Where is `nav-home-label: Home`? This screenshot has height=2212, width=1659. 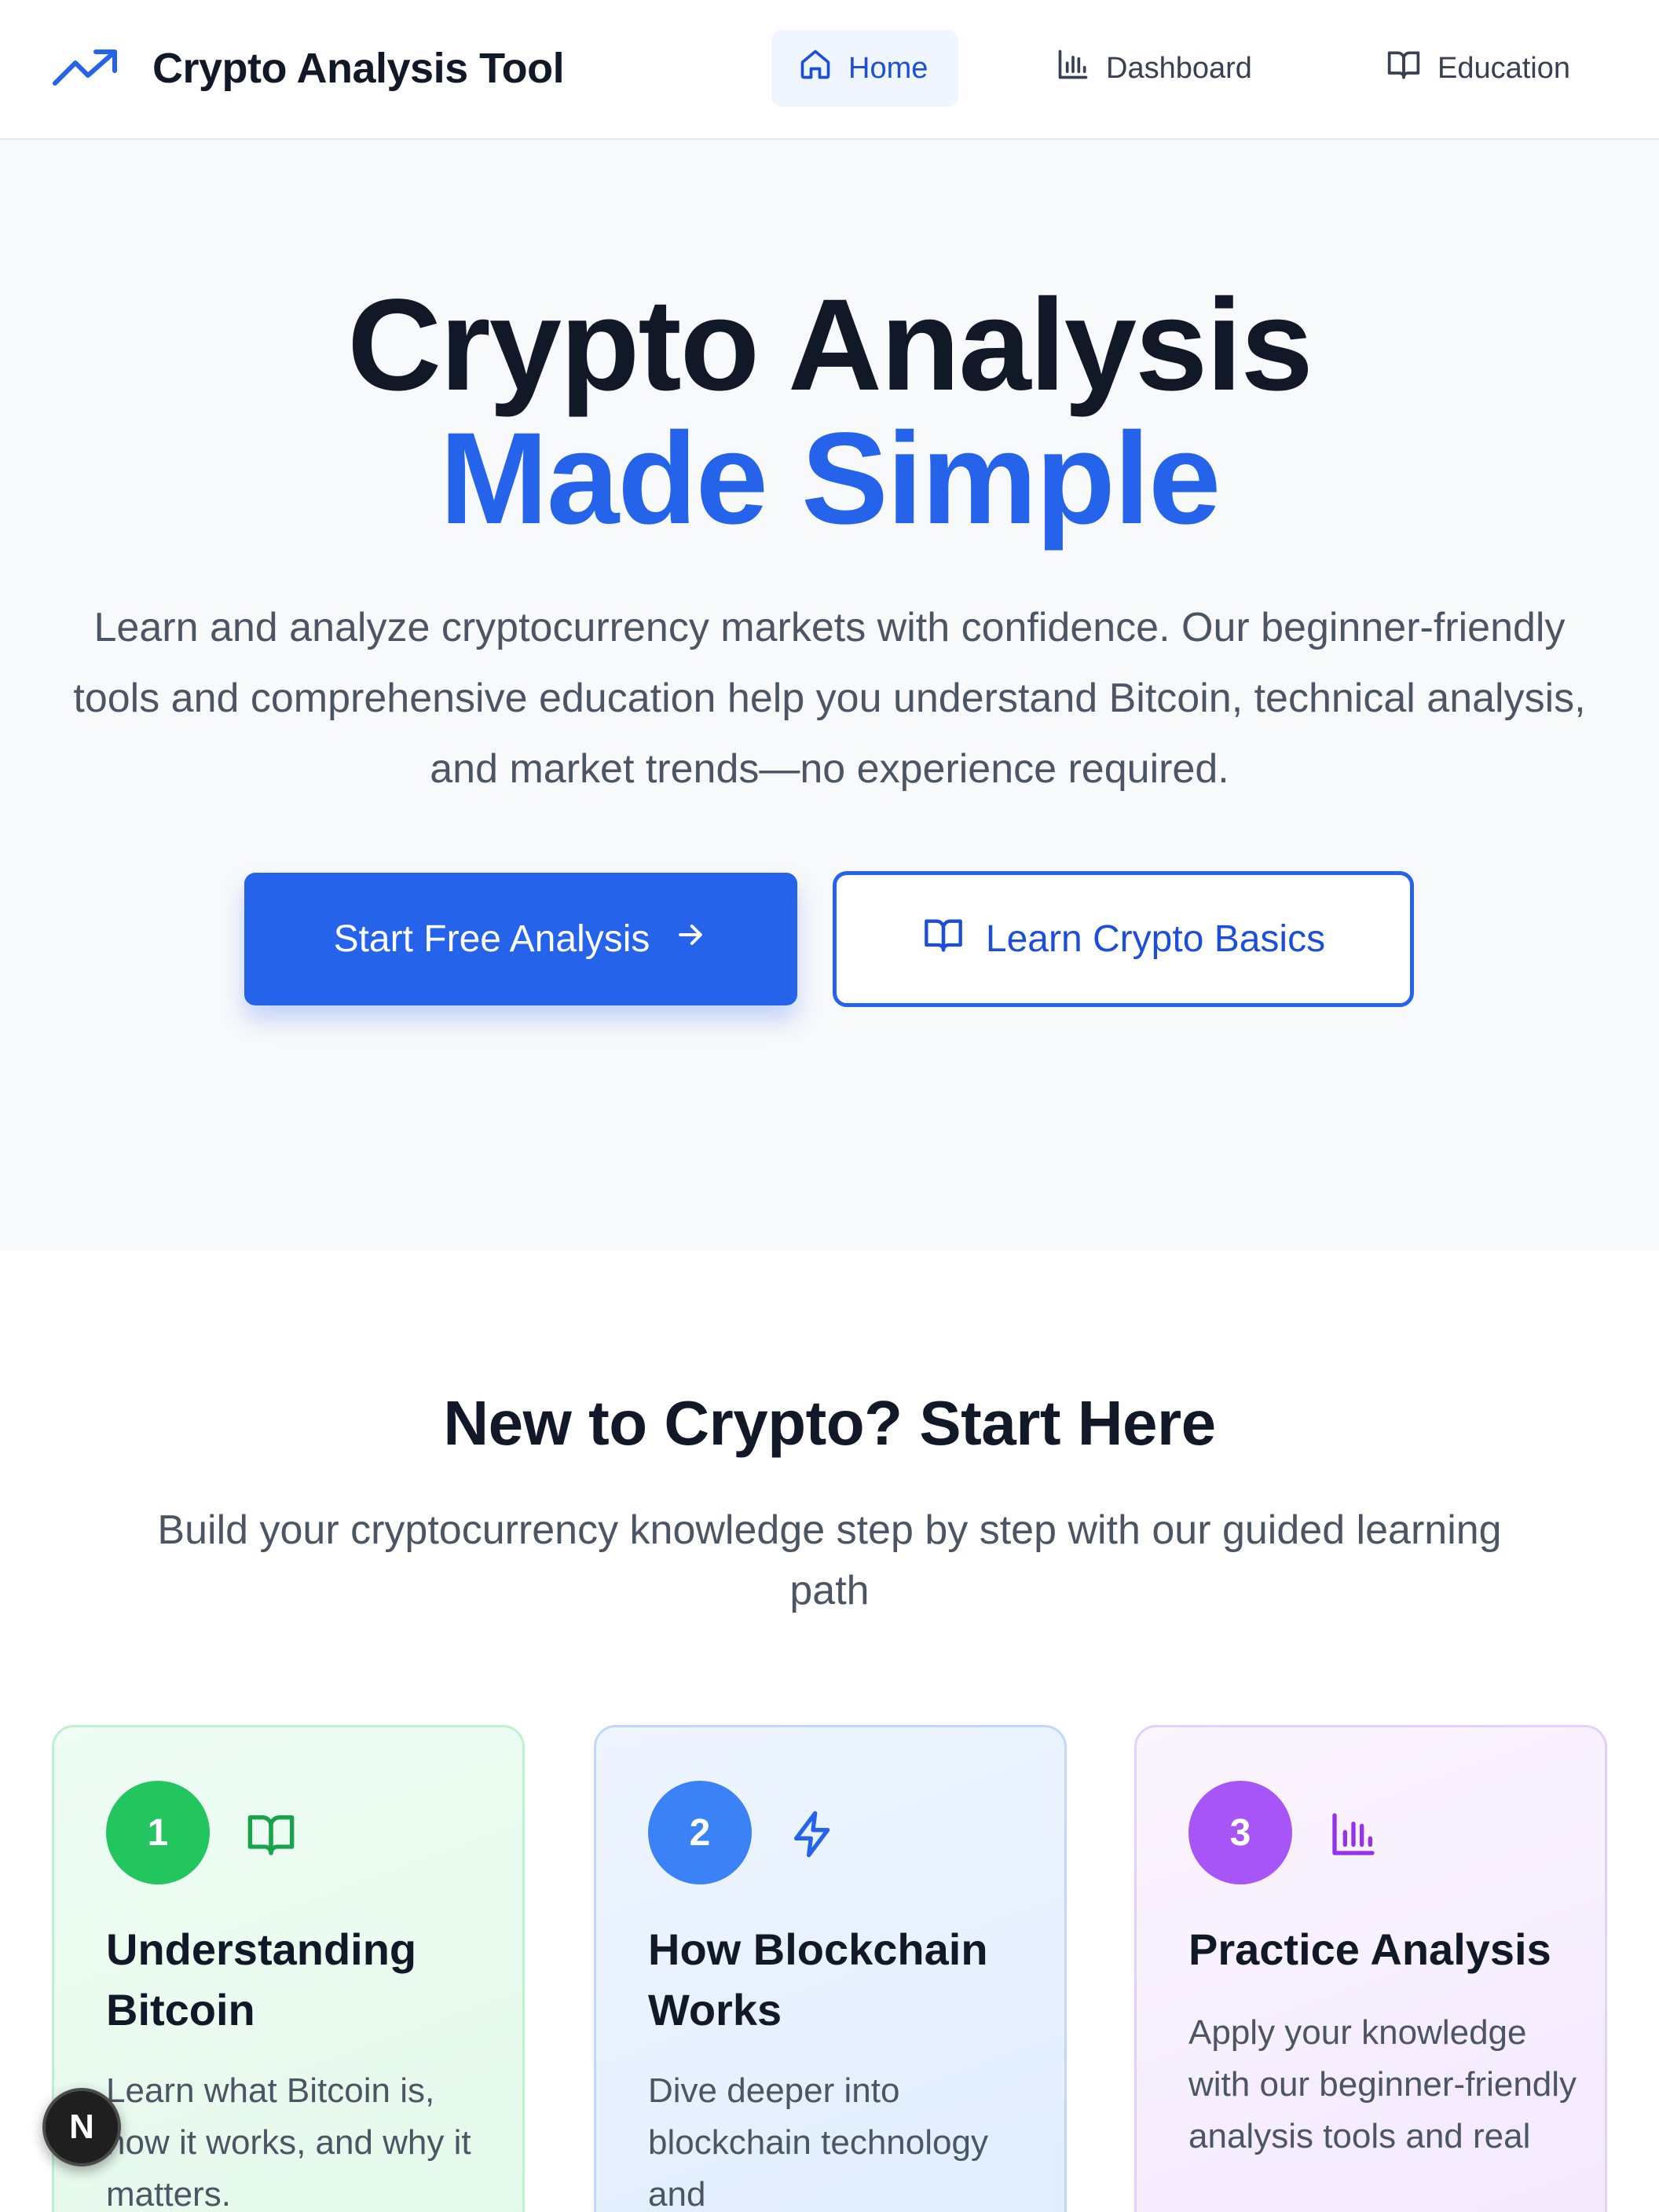 nav-home-label: Home is located at coordinates (888, 68).